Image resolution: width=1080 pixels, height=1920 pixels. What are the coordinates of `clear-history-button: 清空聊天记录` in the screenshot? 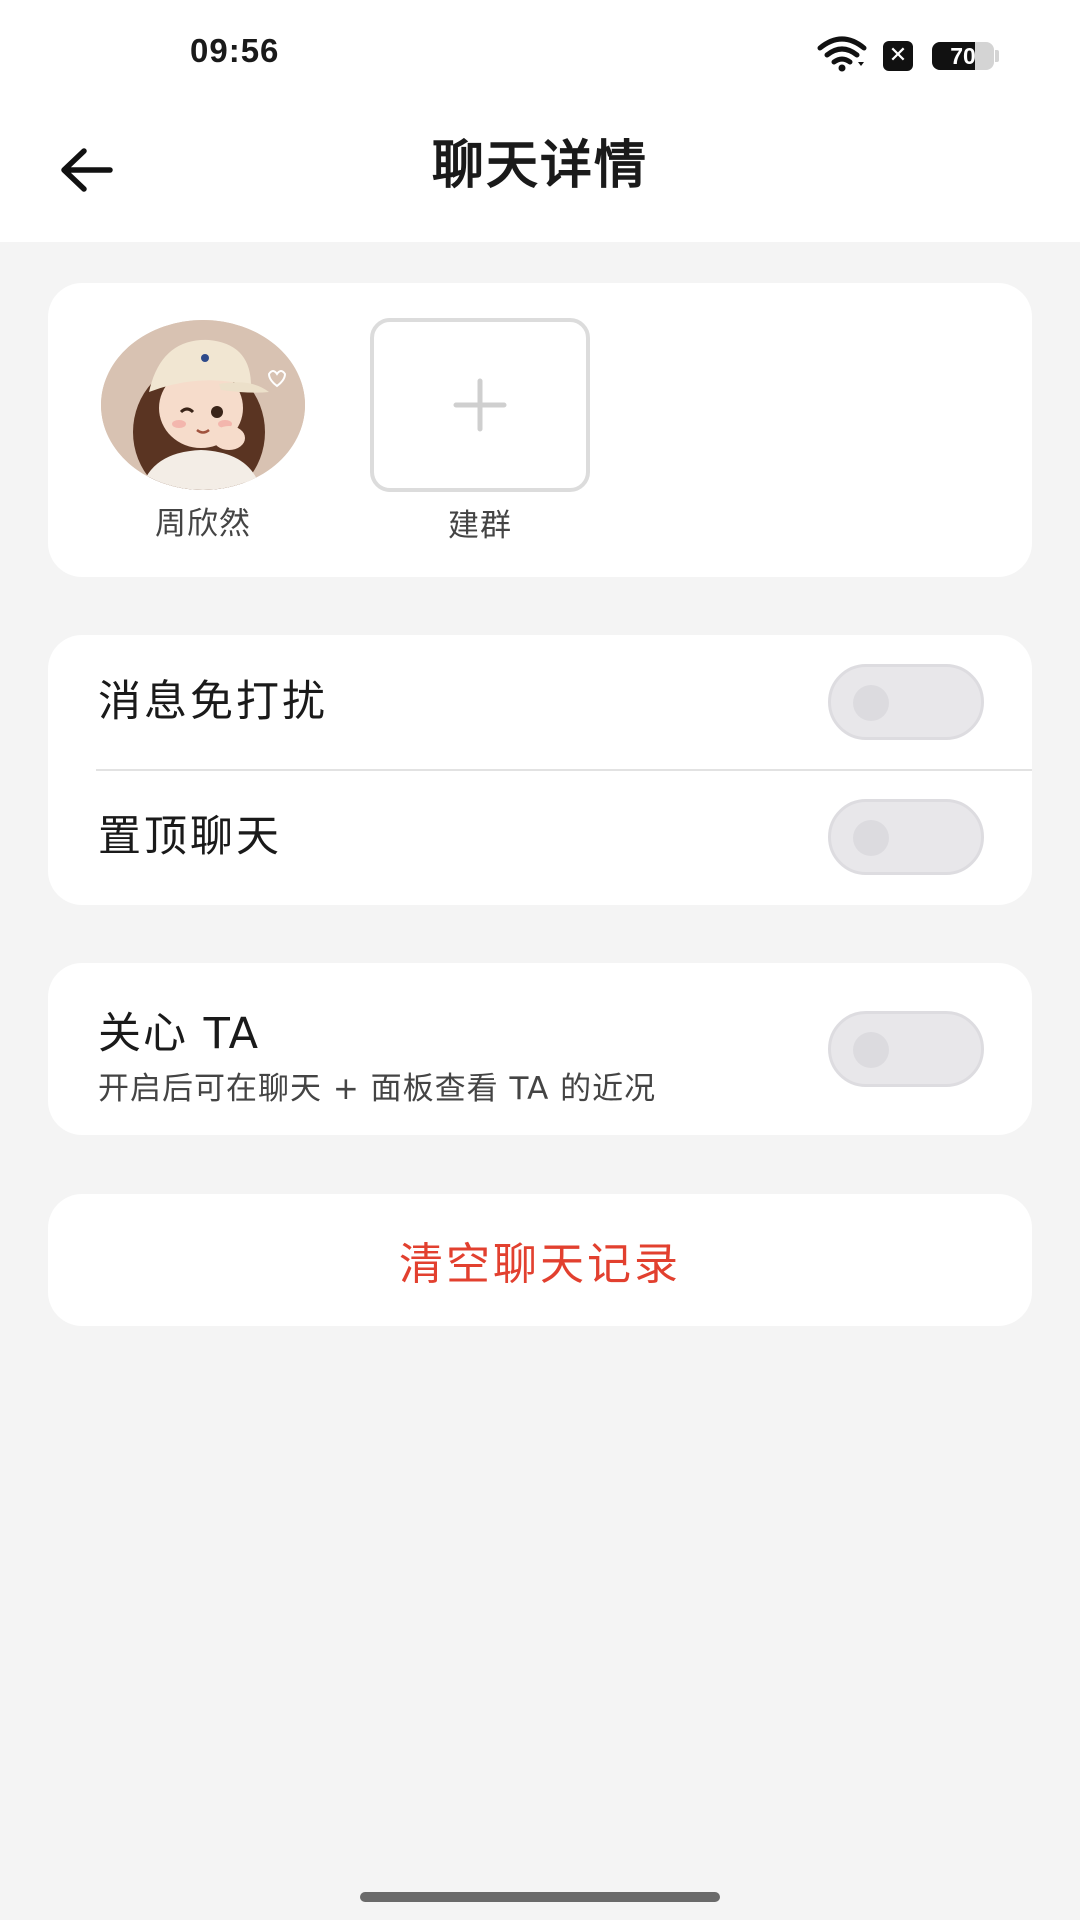 It's located at (540, 1260).